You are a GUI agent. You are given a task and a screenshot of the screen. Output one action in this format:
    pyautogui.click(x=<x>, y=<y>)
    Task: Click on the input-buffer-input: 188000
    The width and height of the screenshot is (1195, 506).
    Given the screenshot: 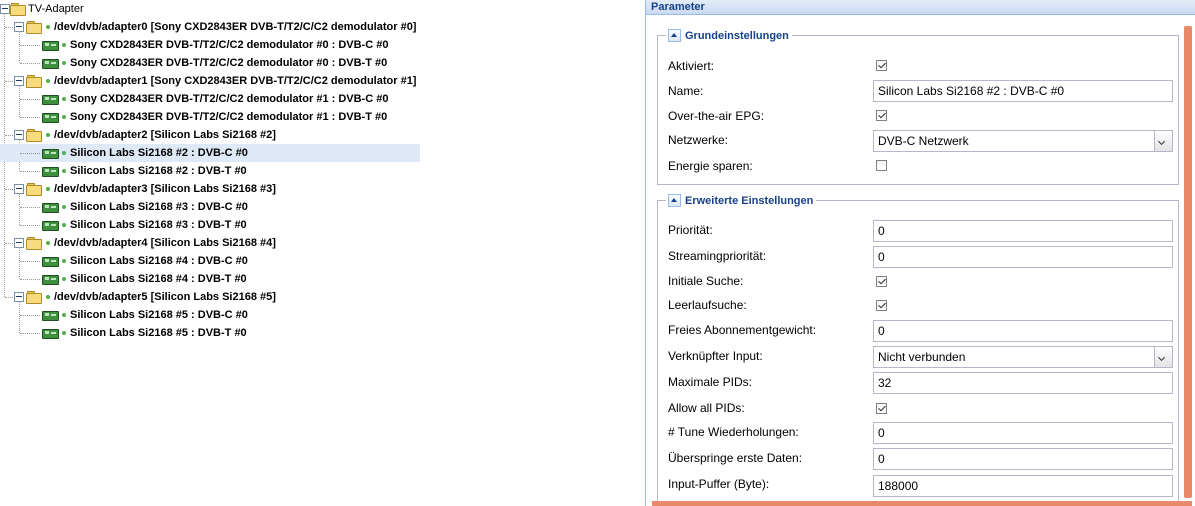 What is the action you would take?
    pyautogui.click(x=1023, y=486)
    